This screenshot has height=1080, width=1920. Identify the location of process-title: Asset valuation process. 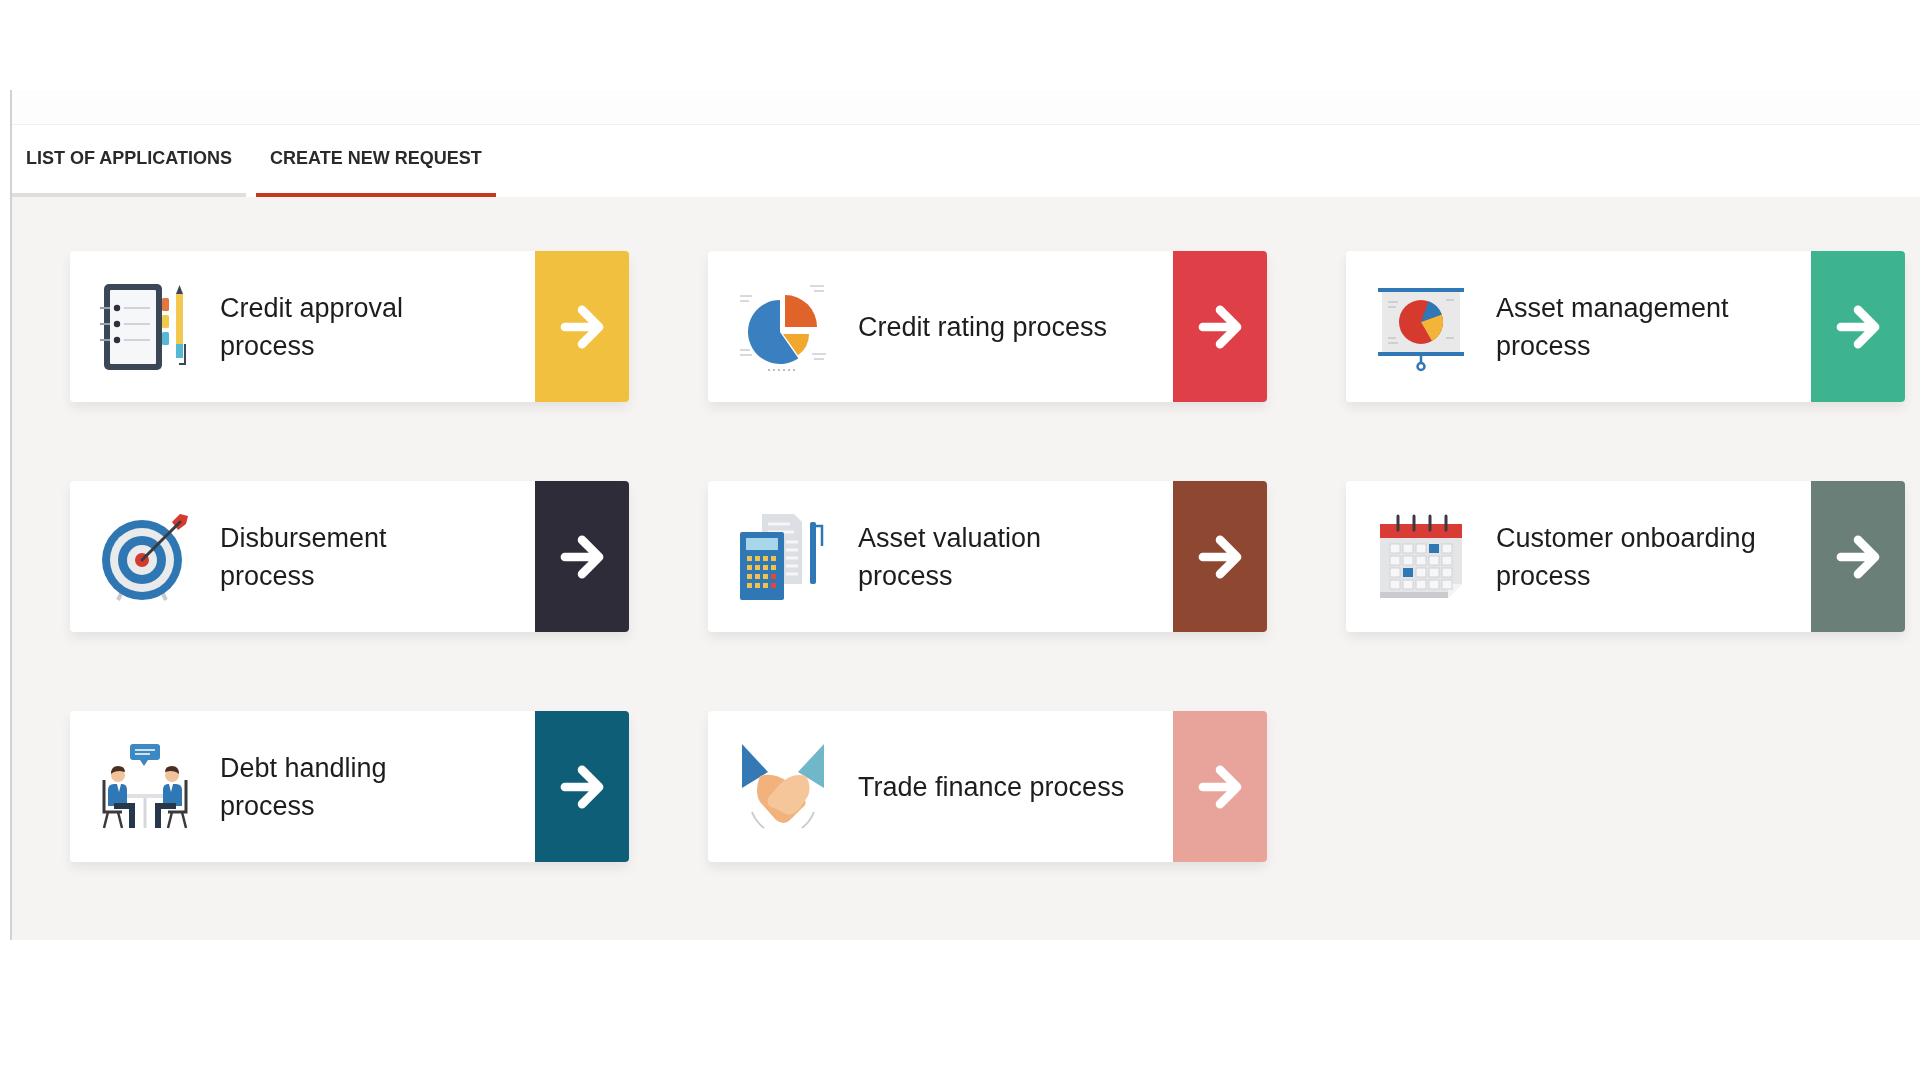
(950, 557).